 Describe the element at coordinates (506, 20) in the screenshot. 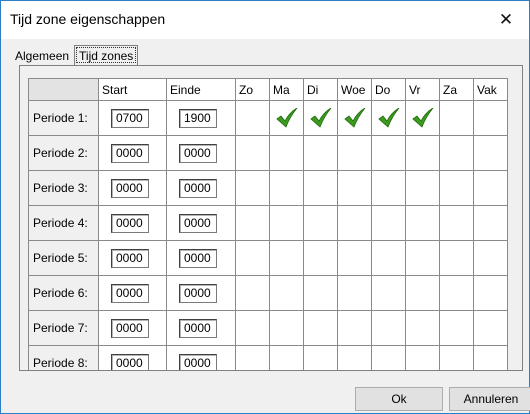

I see `close-button: ✕` at that location.